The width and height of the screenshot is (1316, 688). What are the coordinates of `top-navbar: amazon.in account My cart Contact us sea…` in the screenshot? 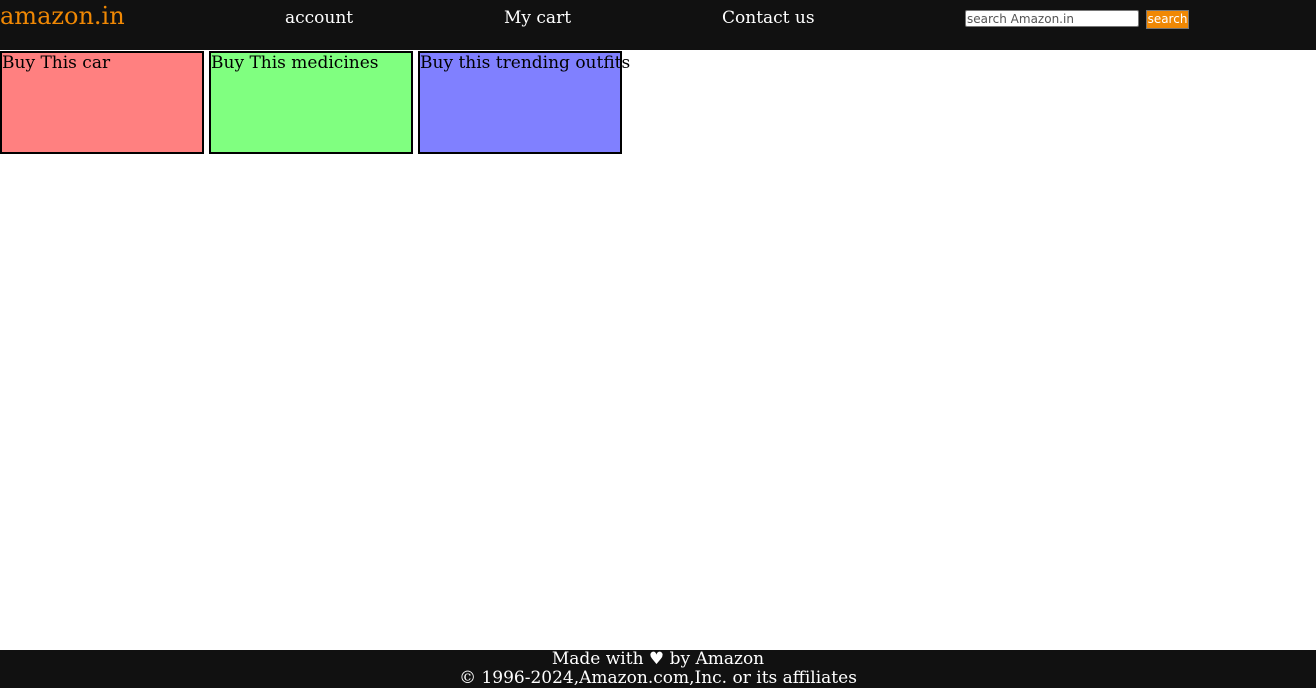 It's located at (658, 25).